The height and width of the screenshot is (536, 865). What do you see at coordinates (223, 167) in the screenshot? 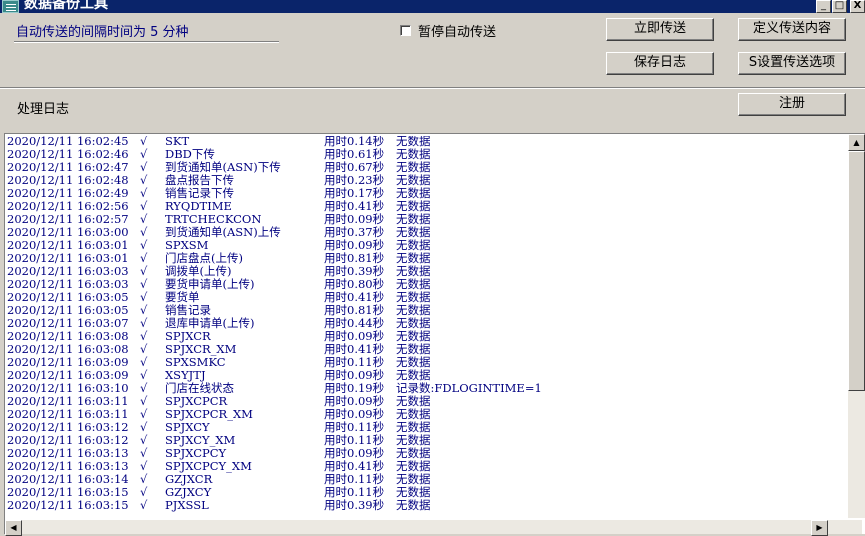
I see `log-table-name: 到货通知单(ASN)下传` at bounding box center [223, 167].